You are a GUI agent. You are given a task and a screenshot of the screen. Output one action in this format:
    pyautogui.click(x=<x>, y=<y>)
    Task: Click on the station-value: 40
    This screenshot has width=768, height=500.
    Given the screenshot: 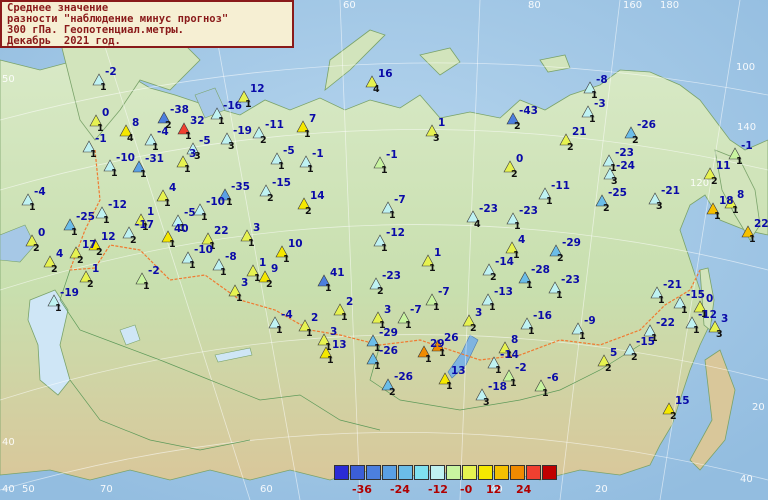 What is the action you would take?
    pyautogui.click(x=181, y=229)
    